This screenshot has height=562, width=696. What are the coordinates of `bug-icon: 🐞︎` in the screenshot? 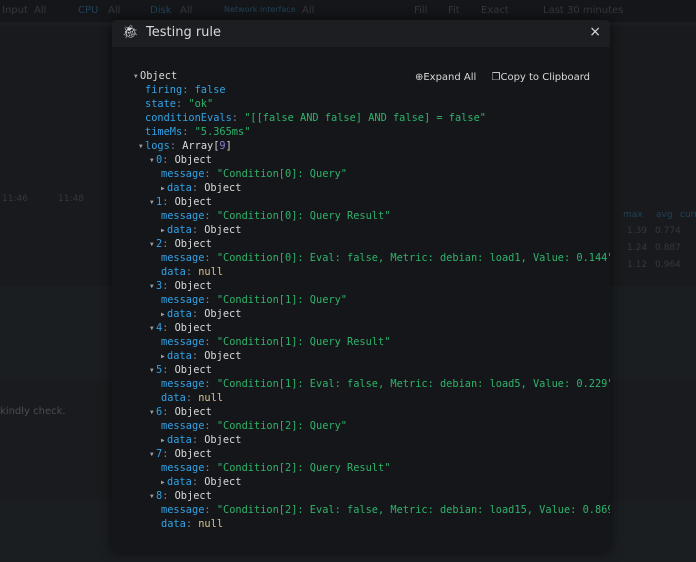 It's located at (130, 32).